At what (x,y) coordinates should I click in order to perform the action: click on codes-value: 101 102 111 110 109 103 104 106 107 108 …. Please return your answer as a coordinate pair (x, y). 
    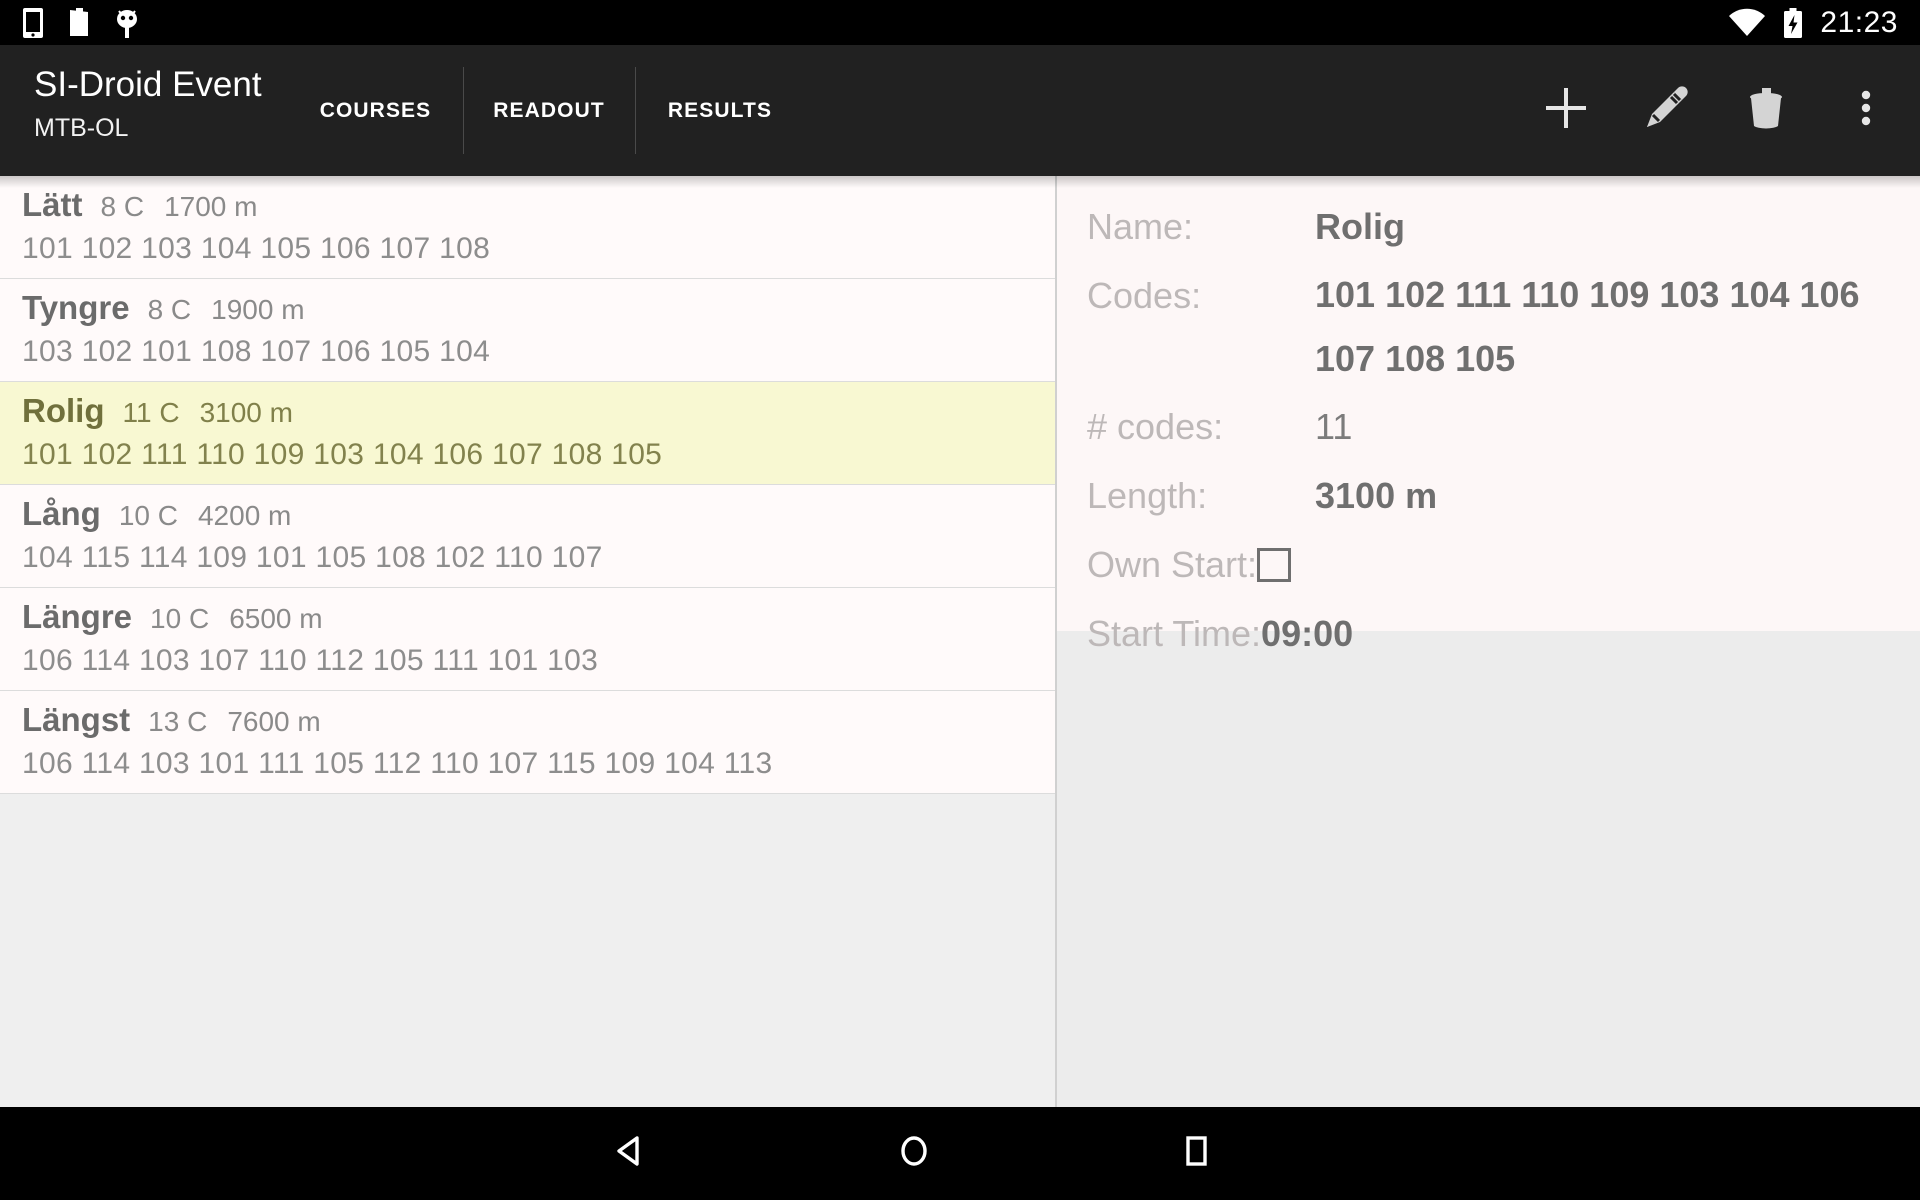
    Looking at the image, I should click on (1587, 326).